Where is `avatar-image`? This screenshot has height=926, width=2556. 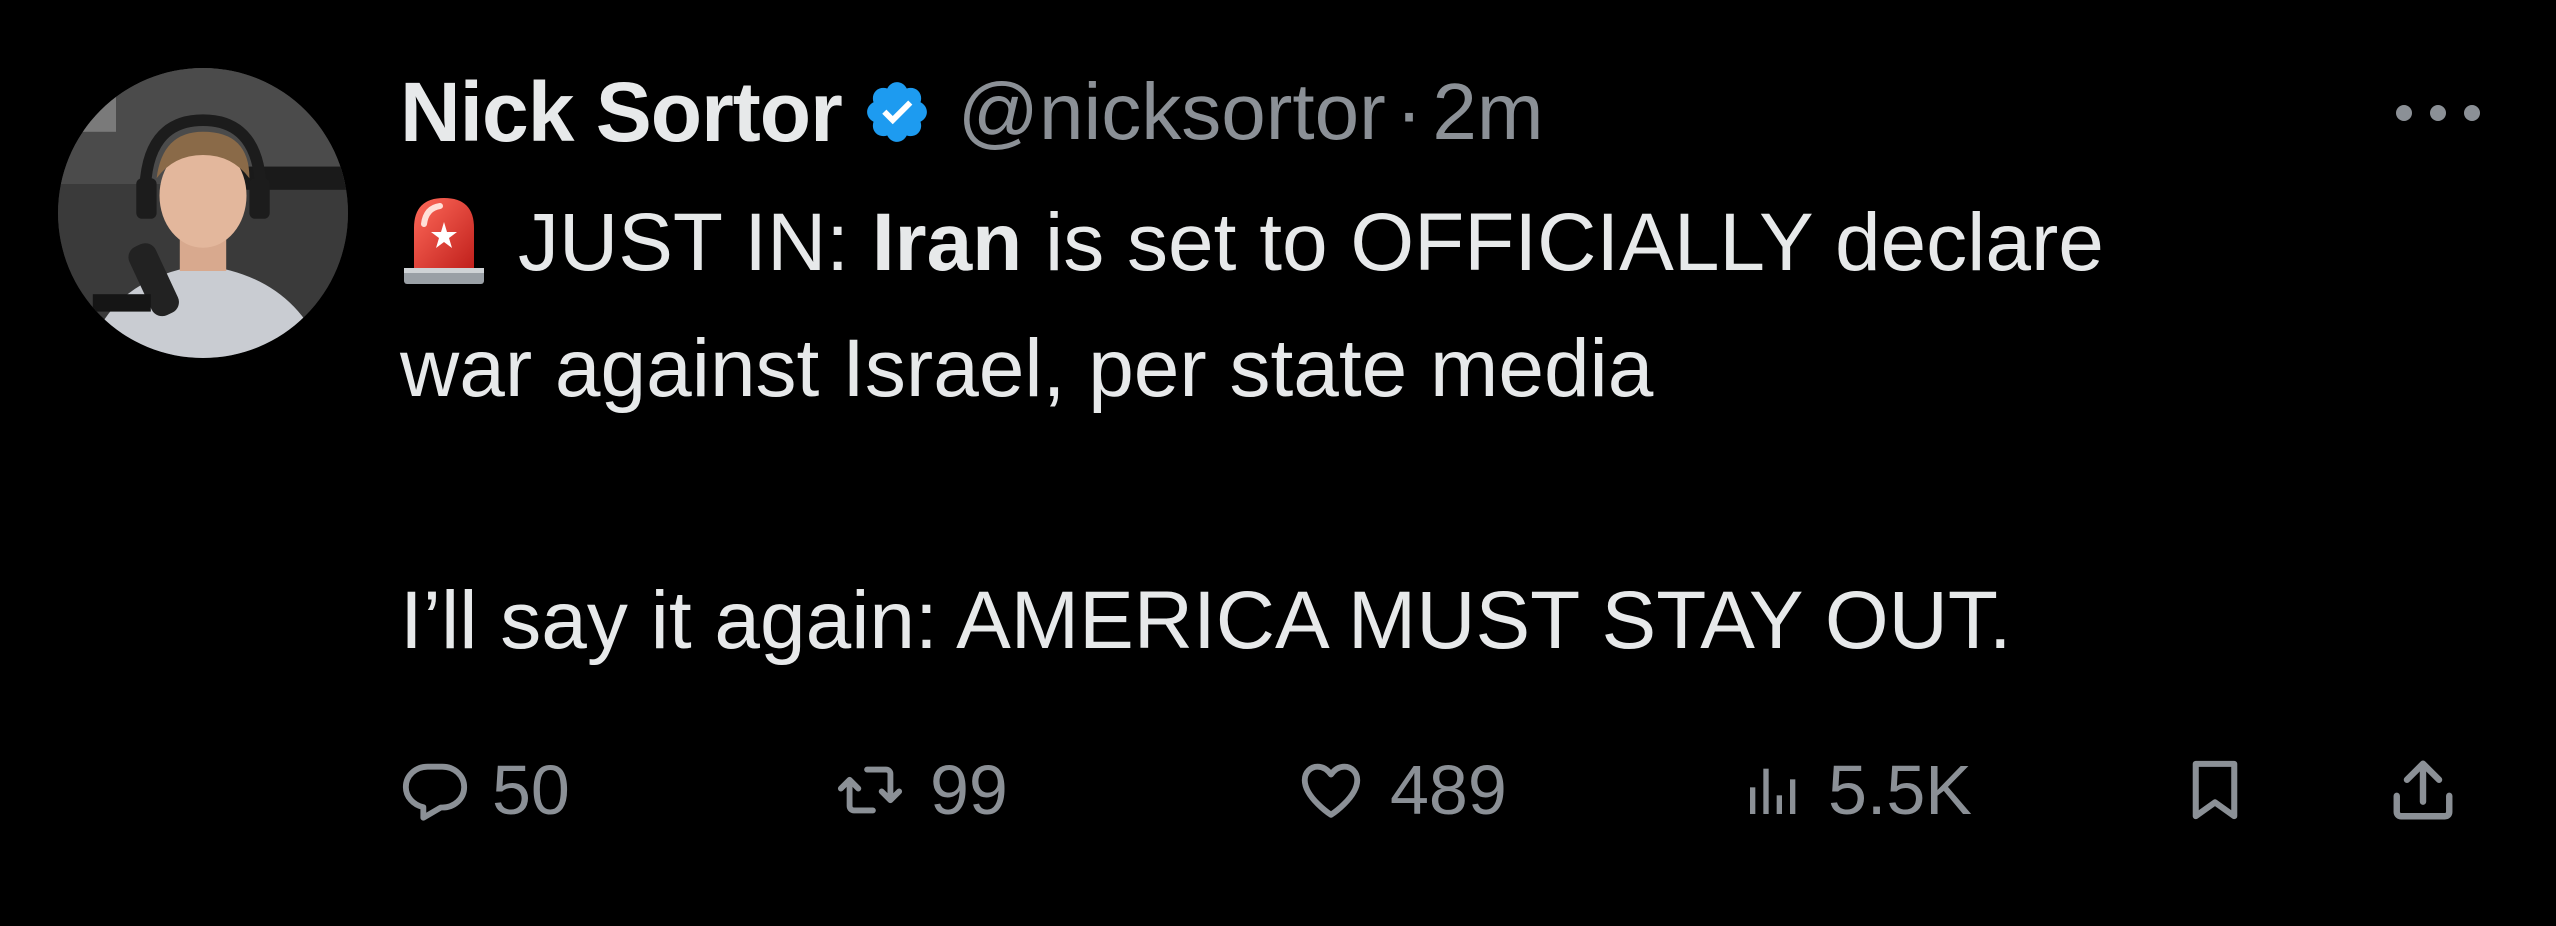
avatar-image is located at coordinates (203, 213).